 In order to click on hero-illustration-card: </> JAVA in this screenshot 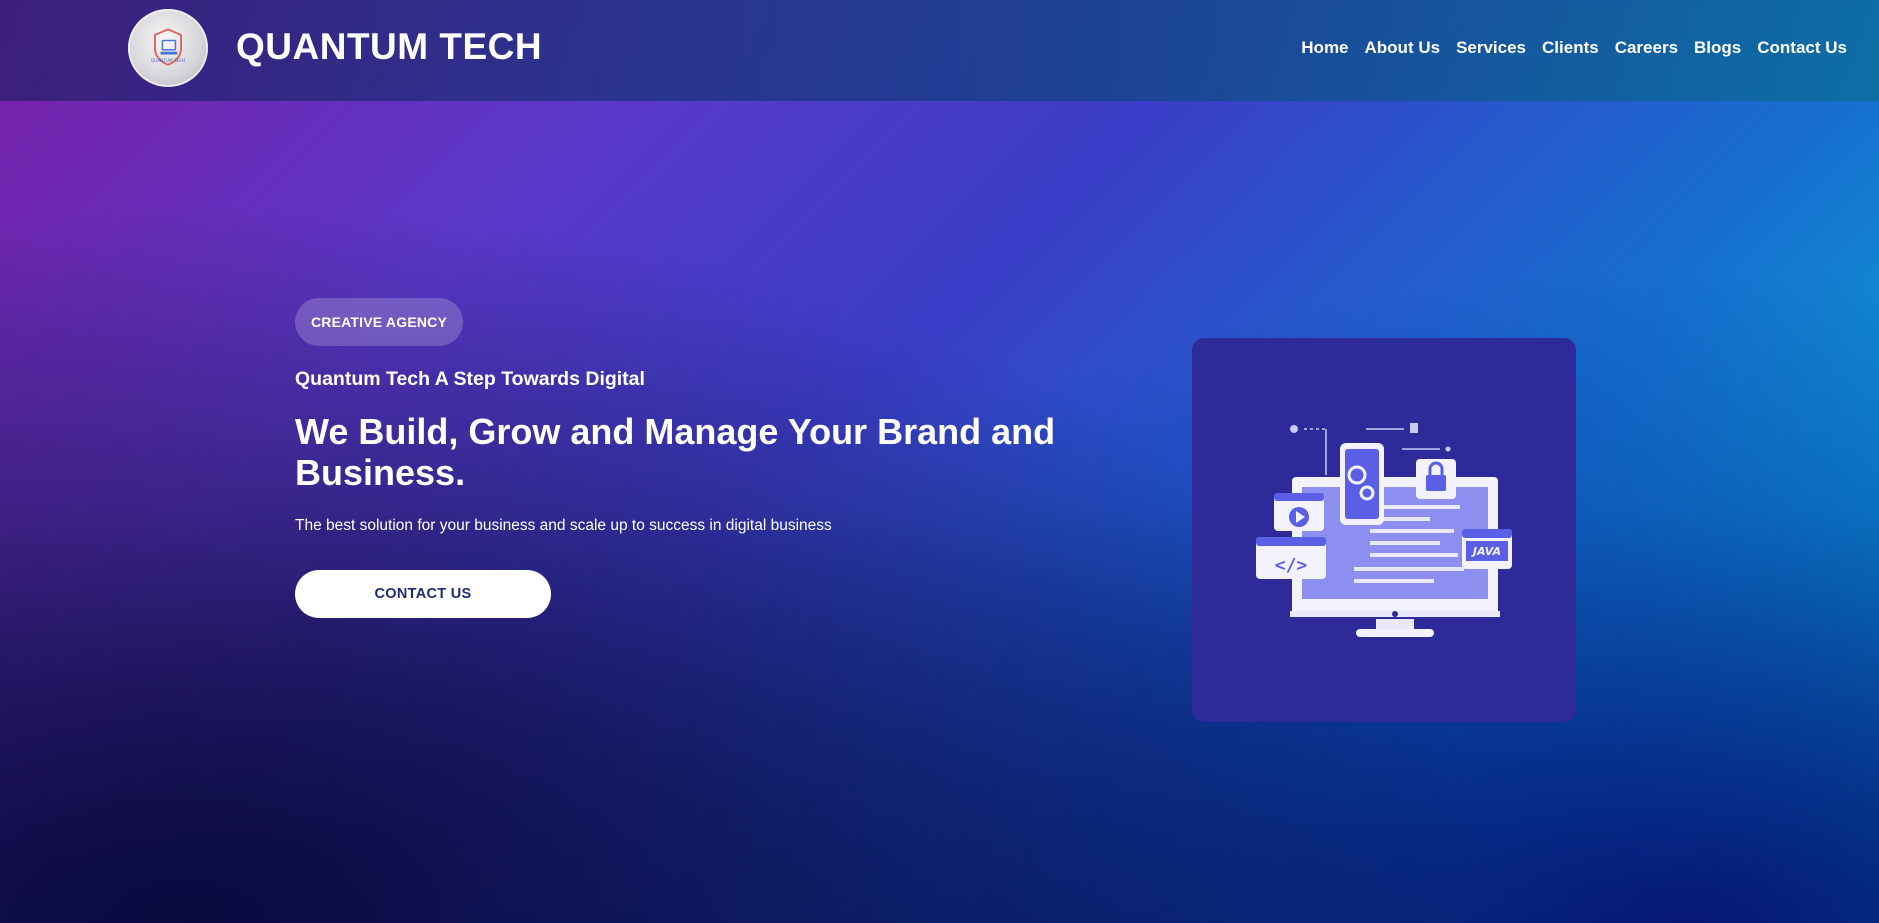, I will do `click(1384, 530)`.